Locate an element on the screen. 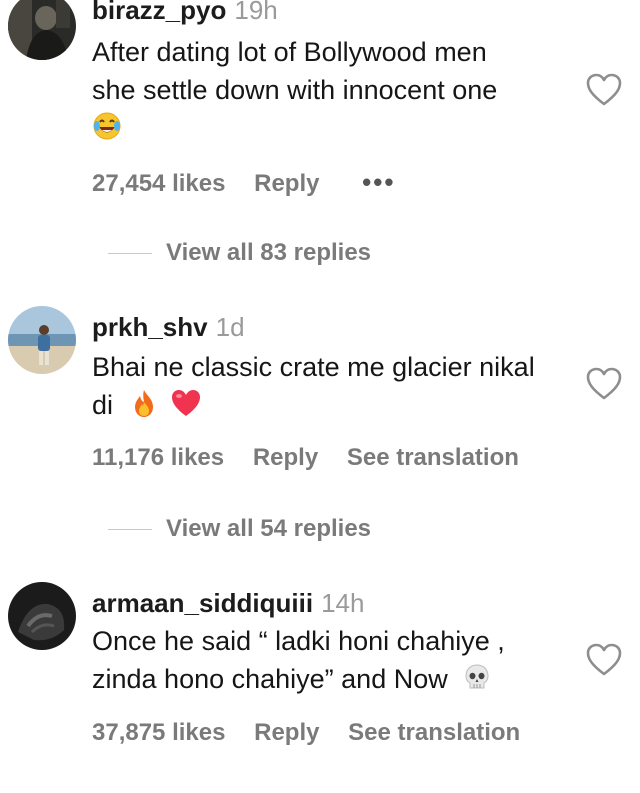  skull-emoji-icon is located at coordinates (477, 681).